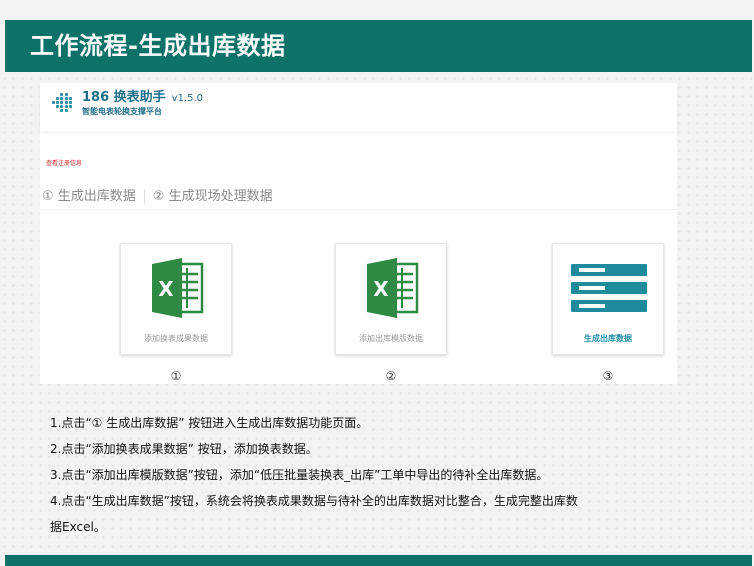 The image size is (754, 566). I want to click on app-name: 186 换表助手 v1.5.0, so click(143, 97).